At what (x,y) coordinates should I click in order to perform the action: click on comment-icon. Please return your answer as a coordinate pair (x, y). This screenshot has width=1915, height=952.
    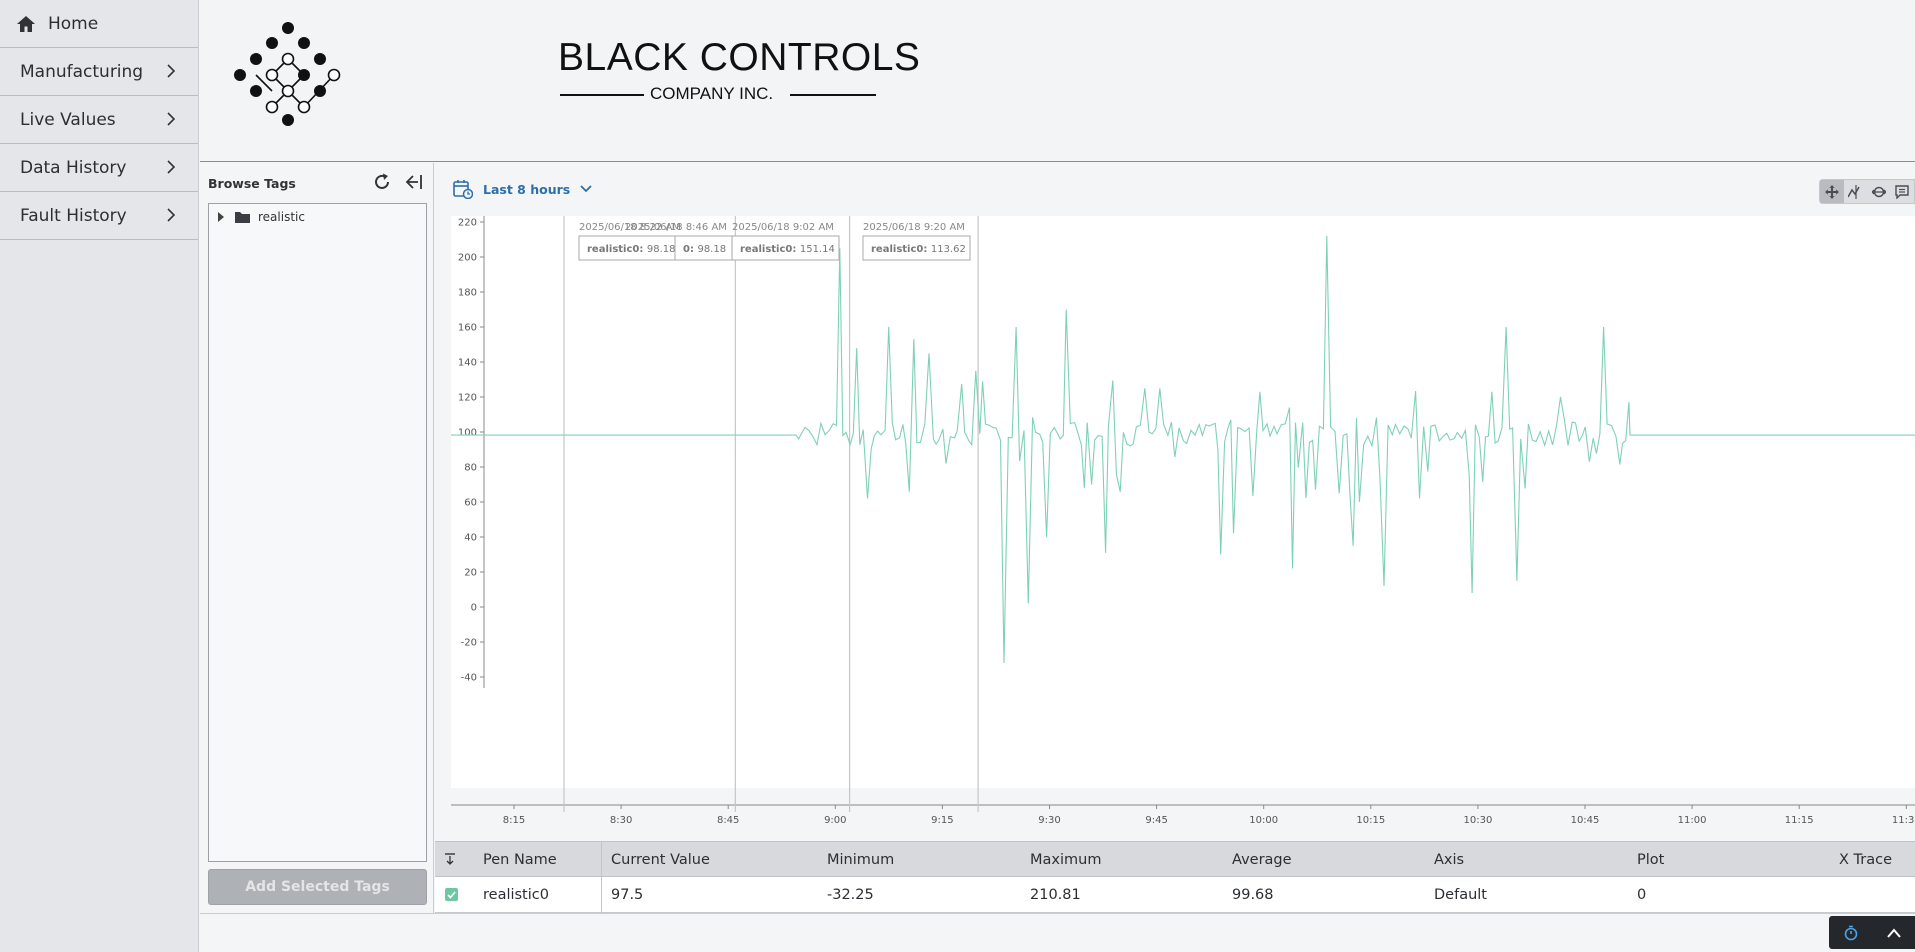
    Looking at the image, I should click on (1902, 191).